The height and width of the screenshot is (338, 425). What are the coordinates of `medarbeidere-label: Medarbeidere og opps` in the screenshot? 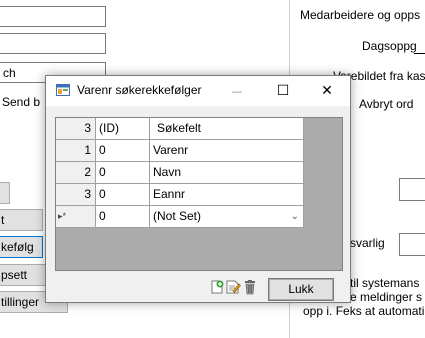 It's located at (360, 15).